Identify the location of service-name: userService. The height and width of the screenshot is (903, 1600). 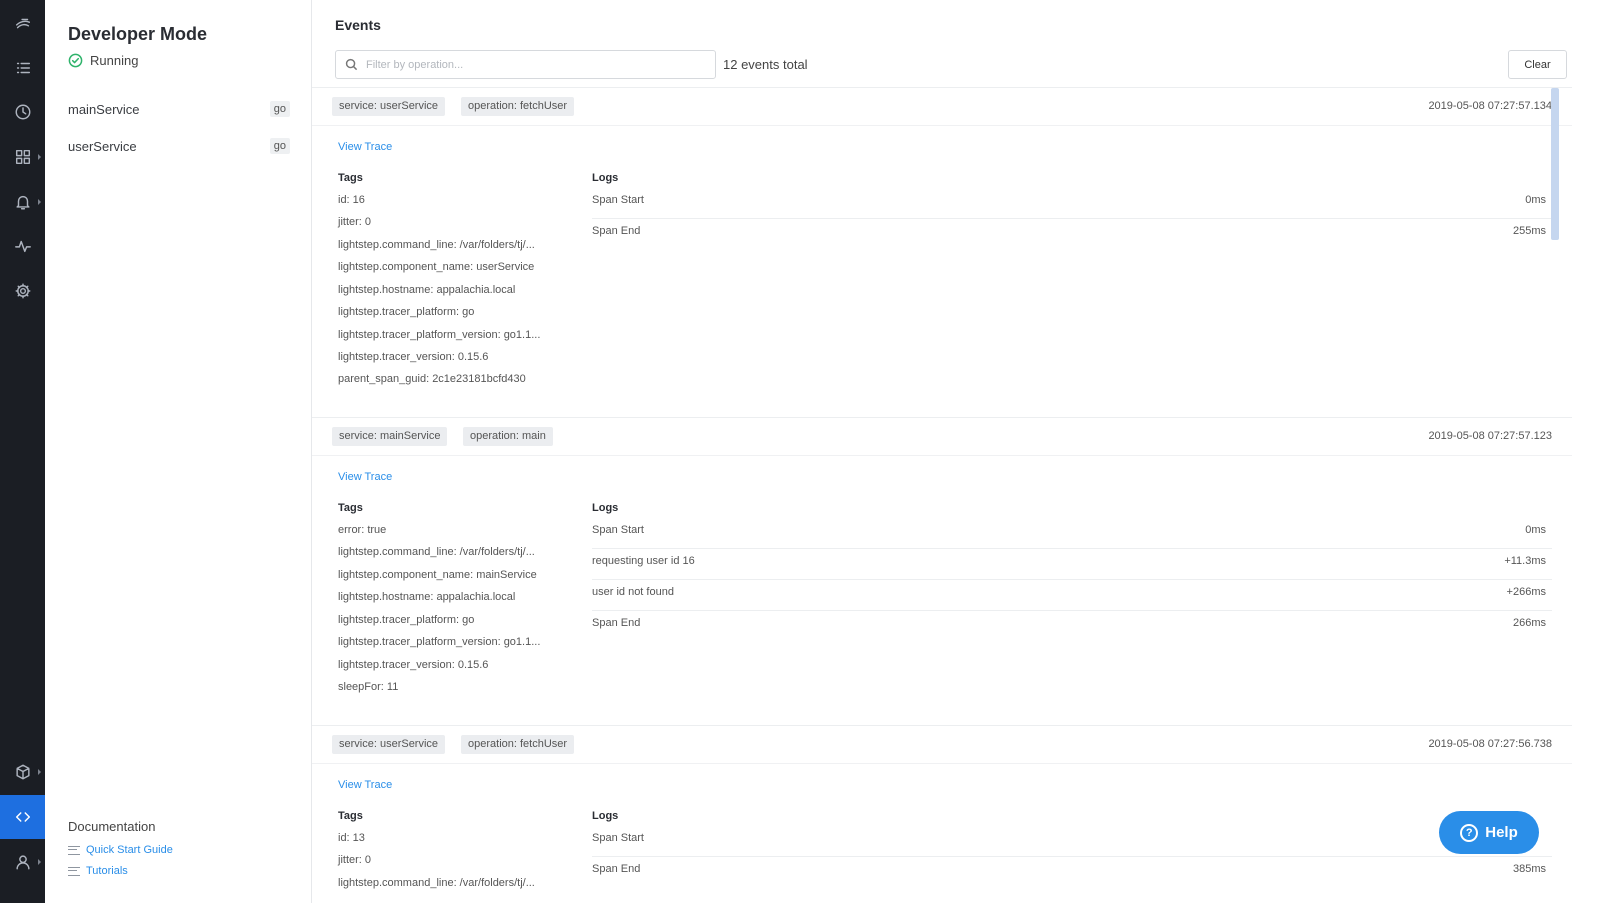
(102, 146).